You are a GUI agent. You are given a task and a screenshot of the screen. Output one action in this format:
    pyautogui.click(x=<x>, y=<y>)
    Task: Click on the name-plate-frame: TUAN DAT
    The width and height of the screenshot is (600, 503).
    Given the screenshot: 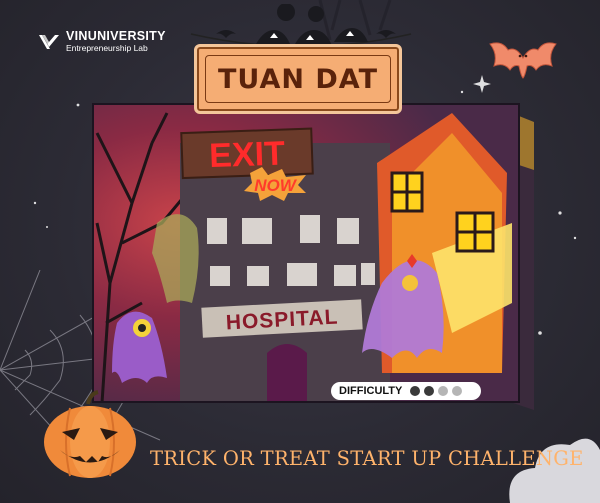 What is the action you would take?
    pyautogui.click(x=298, y=79)
    